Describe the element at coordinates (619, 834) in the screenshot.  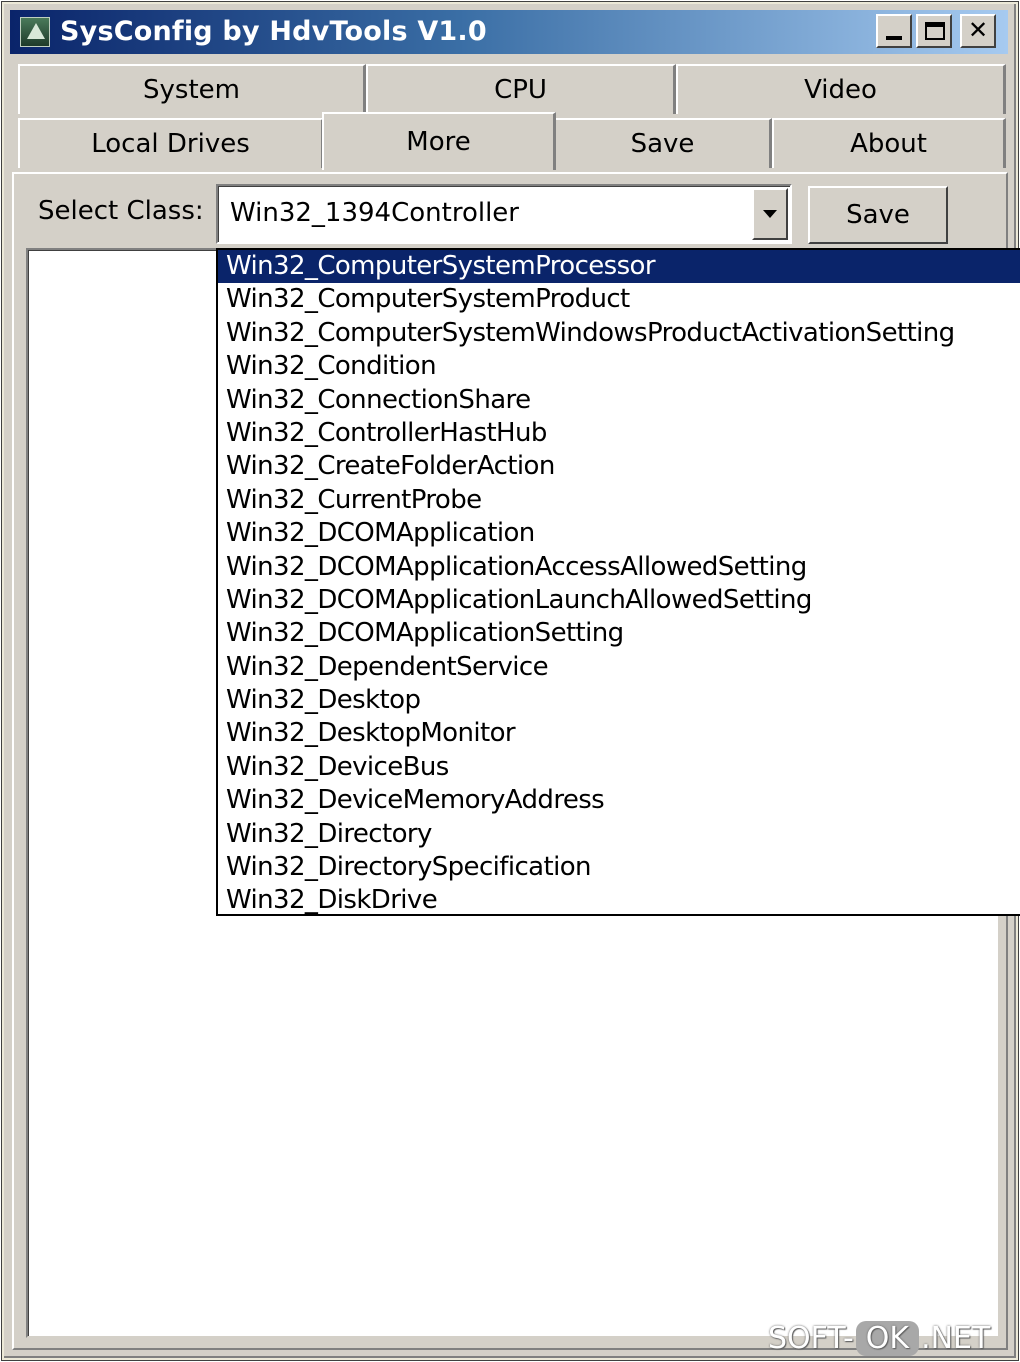
I see `dropdown-item: Win32_Directory` at that location.